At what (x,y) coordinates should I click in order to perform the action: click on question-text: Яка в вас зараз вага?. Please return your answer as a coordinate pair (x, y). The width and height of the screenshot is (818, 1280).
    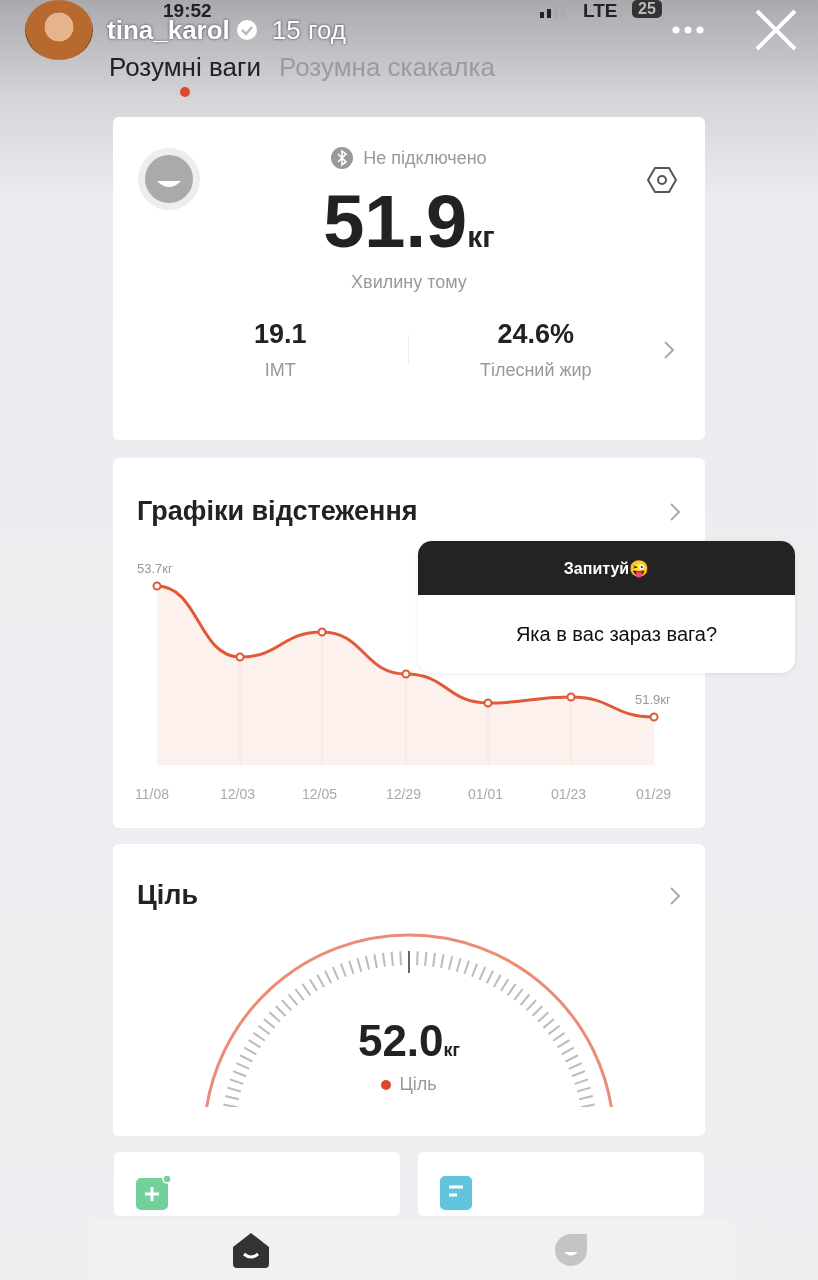
    Looking at the image, I should click on (616, 634).